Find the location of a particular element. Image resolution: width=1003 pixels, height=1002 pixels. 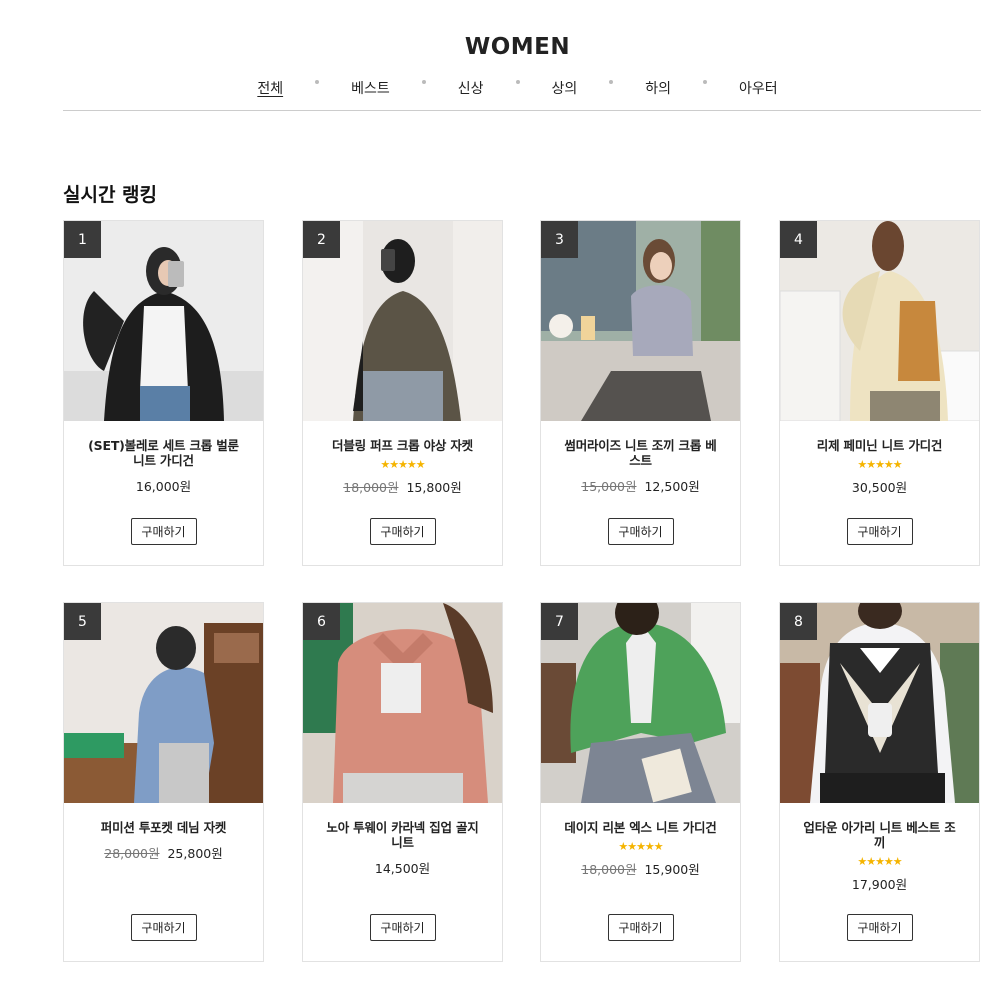

original-price: 15,000원 is located at coordinates (609, 486).